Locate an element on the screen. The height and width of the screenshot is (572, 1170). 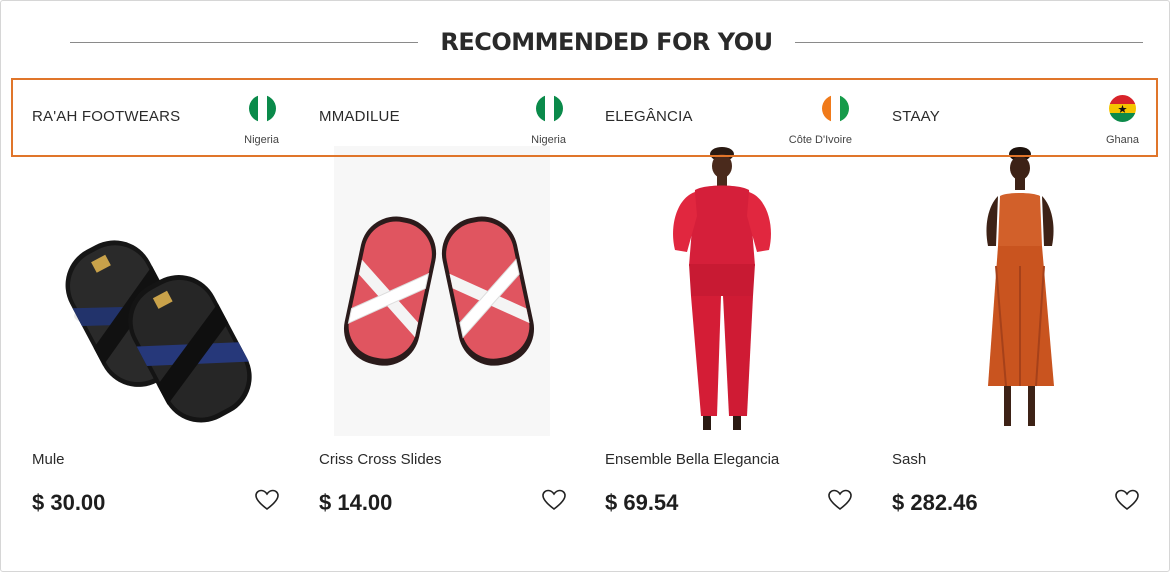
product-title: Sash is located at coordinates (909, 459).